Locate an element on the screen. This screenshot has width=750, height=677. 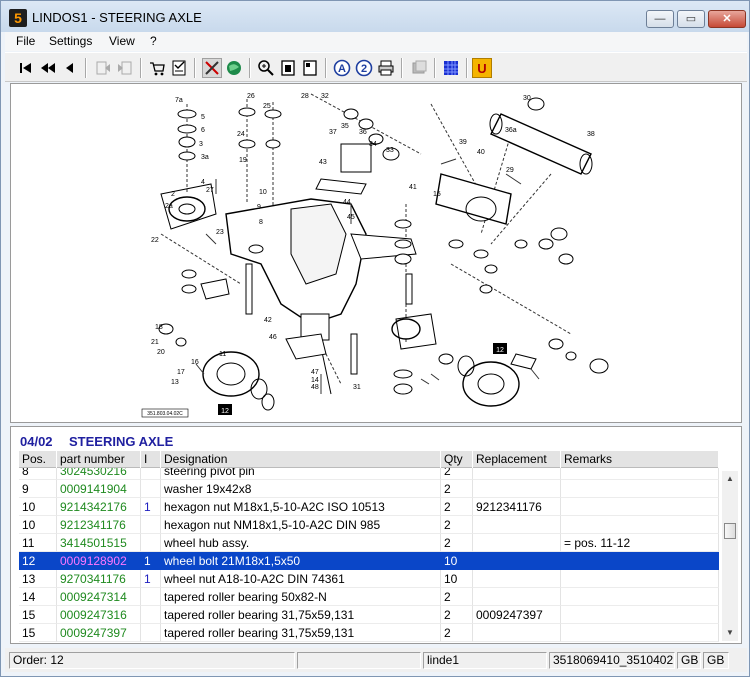
close-button: ✕ is located at coordinates (727, 19).